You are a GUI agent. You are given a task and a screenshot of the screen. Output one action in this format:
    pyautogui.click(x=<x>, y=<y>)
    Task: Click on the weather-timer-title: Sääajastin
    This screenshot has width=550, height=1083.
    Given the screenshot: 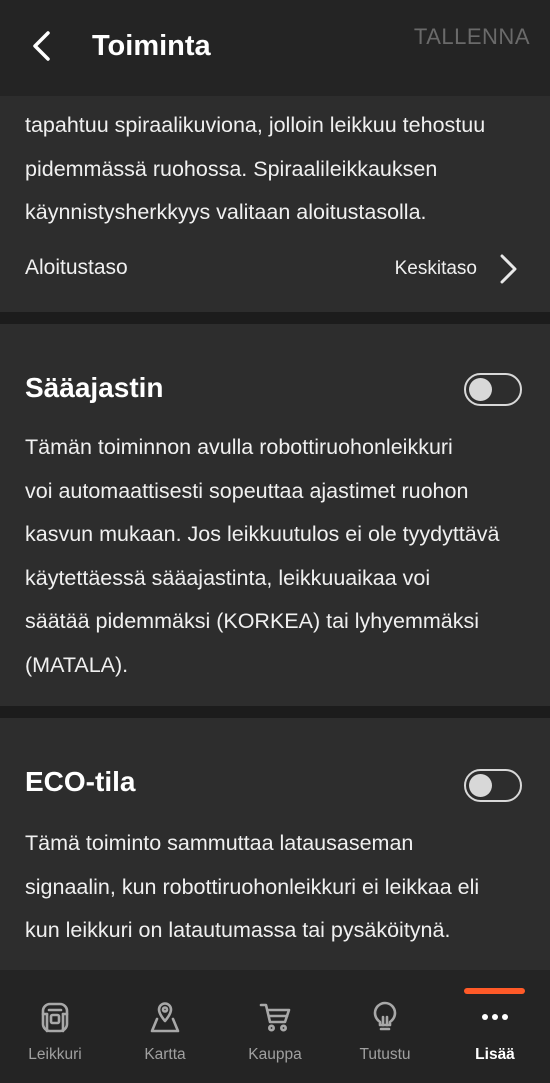 What is the action you would take?
    pyautogui.click(x=94, y=387)
    